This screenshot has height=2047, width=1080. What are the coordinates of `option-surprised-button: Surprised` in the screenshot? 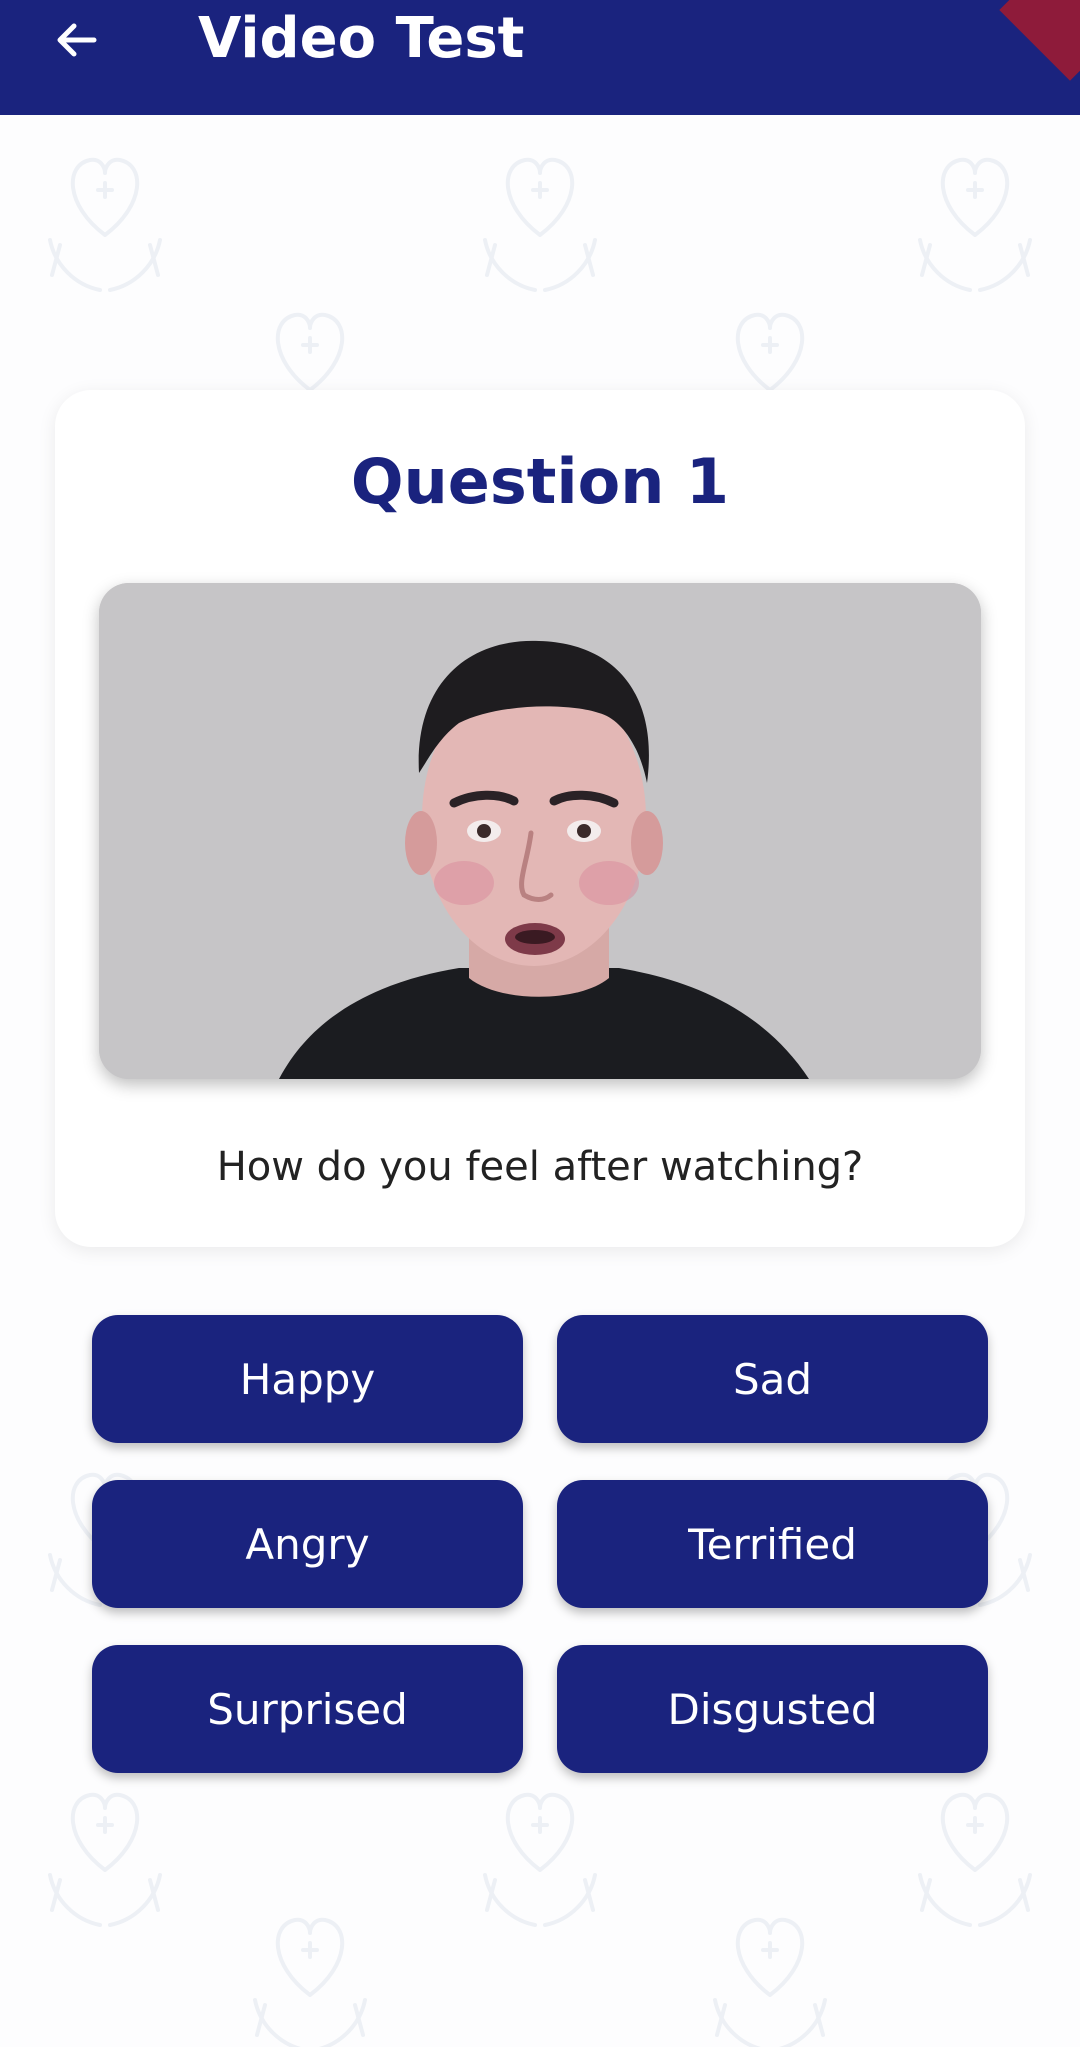 It's located at (307, 1709).